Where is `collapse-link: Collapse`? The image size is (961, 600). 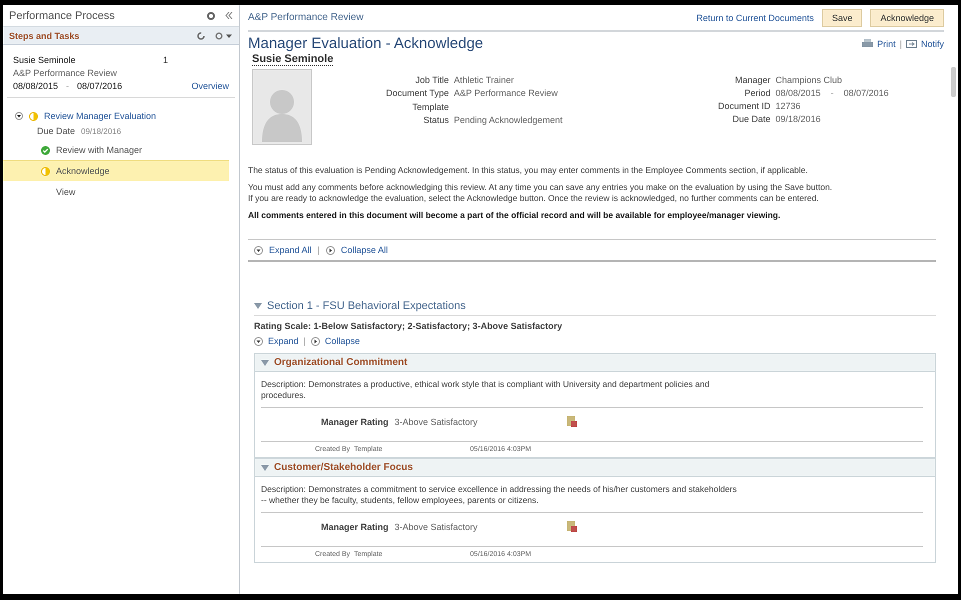
collapse-link: Collapse is located at coordinates (342, 341).